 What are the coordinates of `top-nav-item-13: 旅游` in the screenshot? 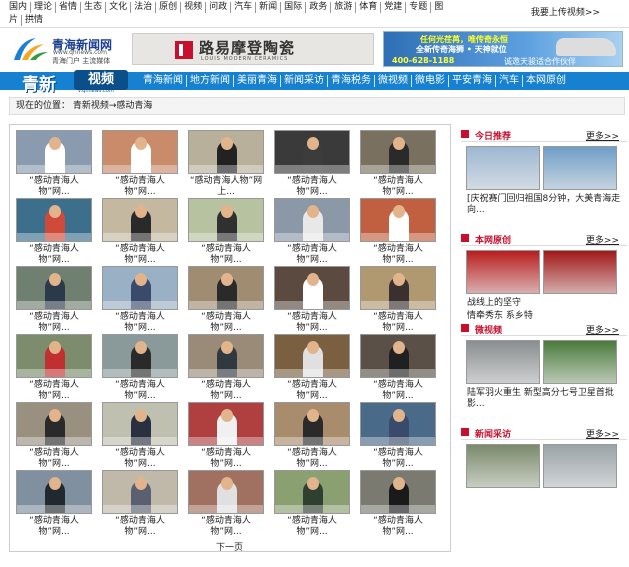 It's located at (344, 7).